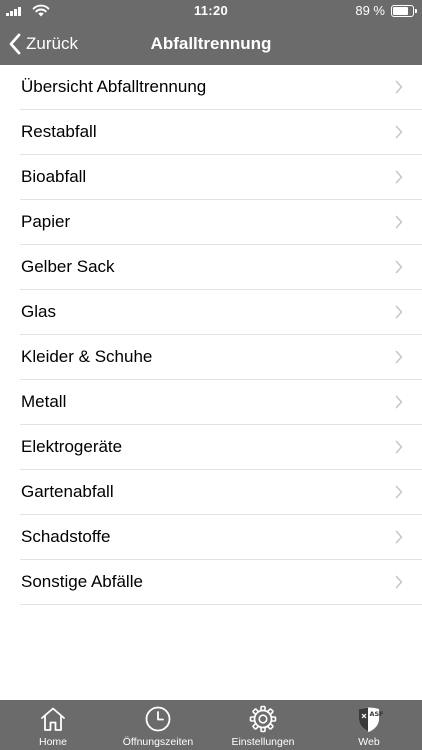  Describe the element at coordinates (371, 719) in the screenshot. I see `asf-shield-icon: ASF` at that location.